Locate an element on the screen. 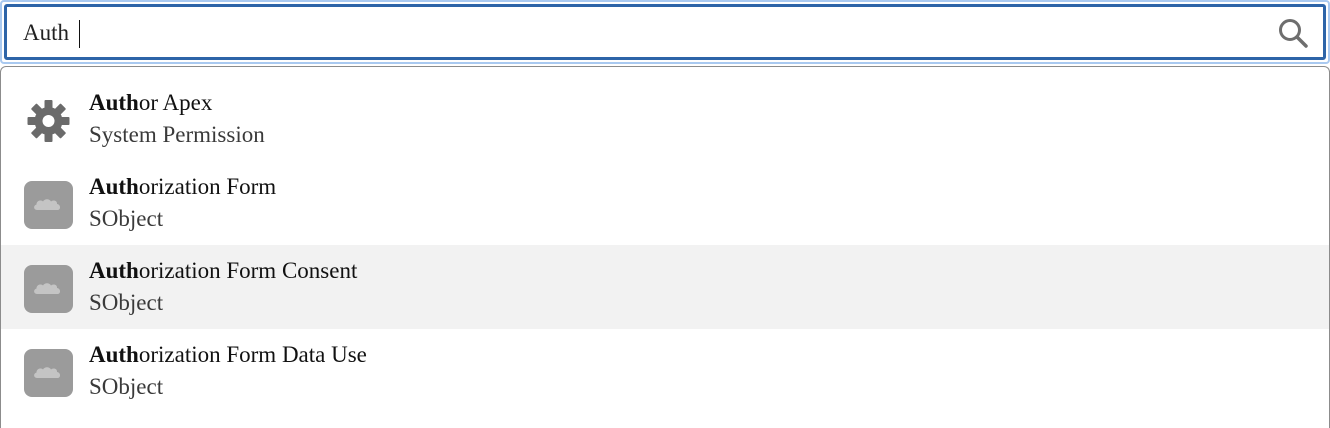 The width and height of the screenshot is (1330, 428). rest-text: or Apex is located at coordinates (175, 102).